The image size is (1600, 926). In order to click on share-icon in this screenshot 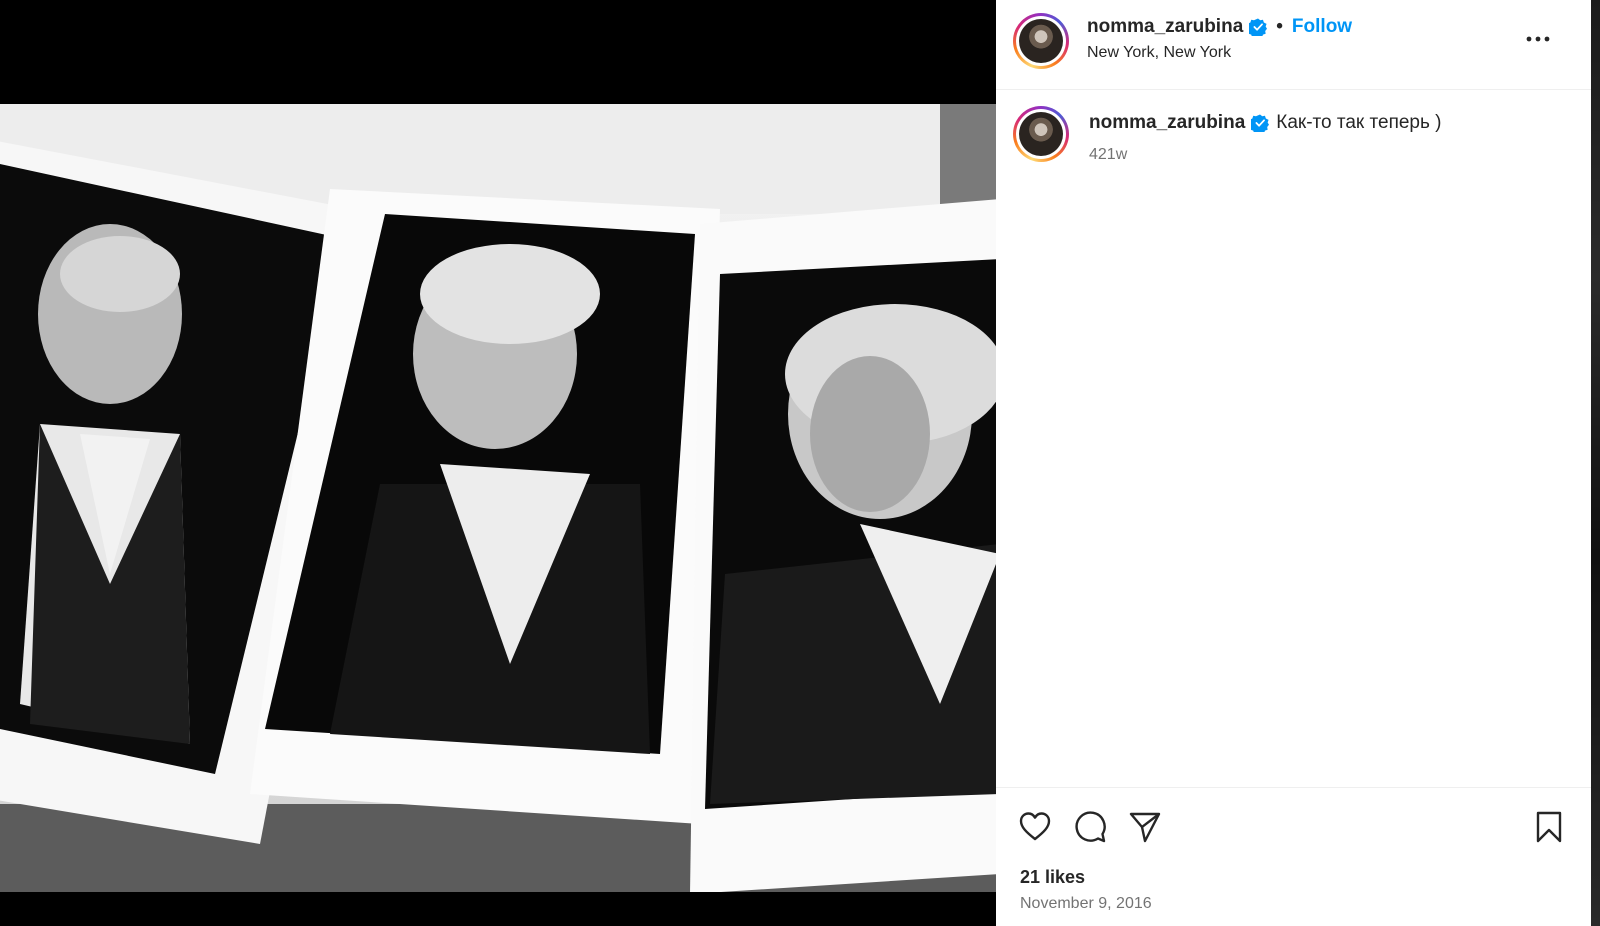, I will do `click(1145, 827)`.